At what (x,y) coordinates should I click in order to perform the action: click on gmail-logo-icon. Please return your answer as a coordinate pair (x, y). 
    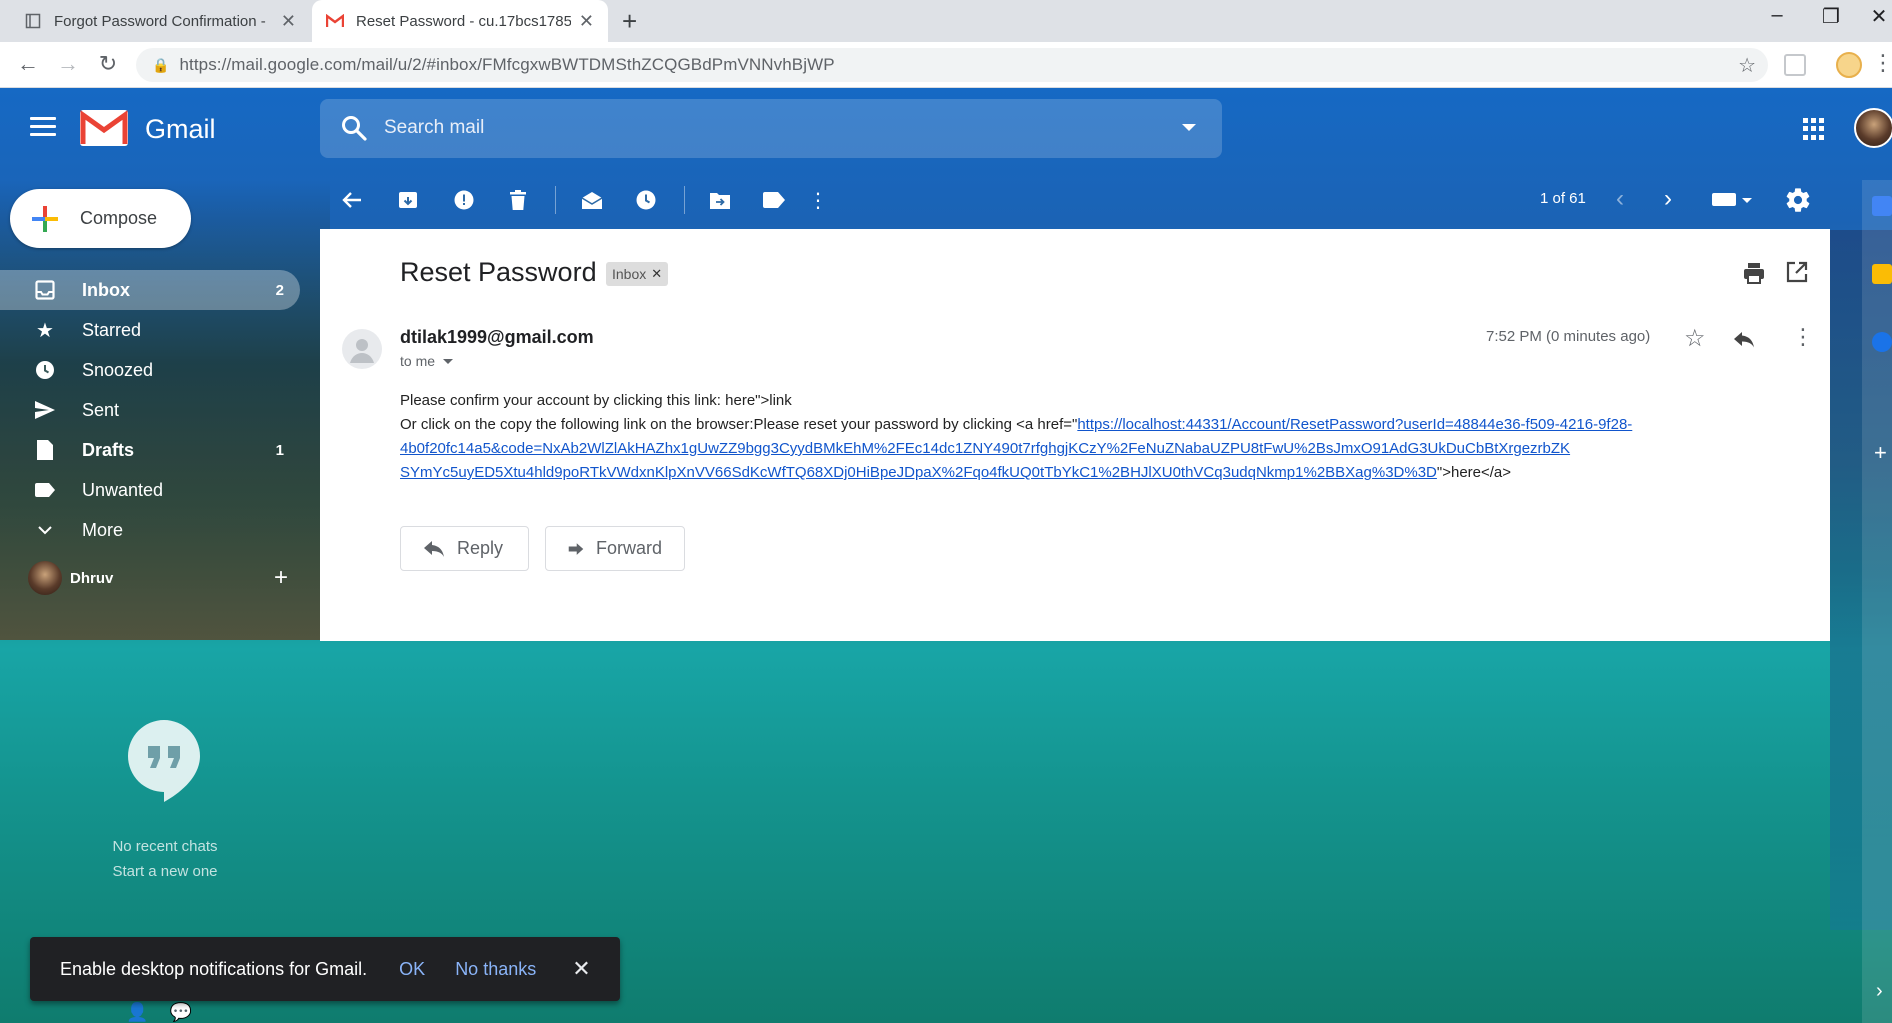
    Looking at the image, I should click on (104, 128).